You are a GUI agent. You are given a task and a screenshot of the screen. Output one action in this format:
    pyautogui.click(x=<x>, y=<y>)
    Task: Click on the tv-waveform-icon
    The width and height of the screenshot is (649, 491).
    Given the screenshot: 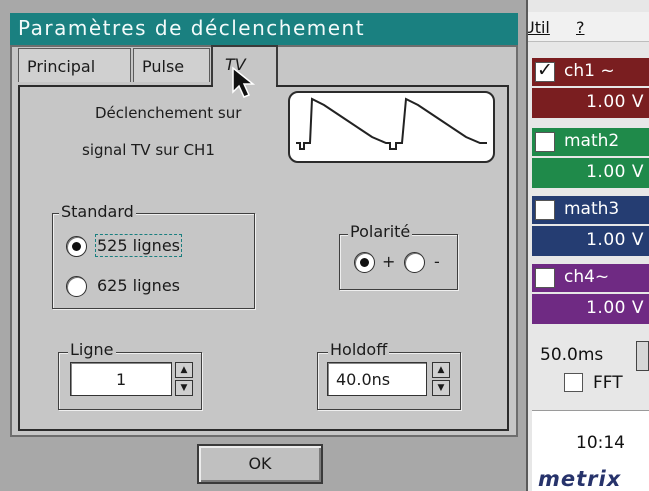 What is the action you would take?
    pyautogui.click(x=391, y=123)
    